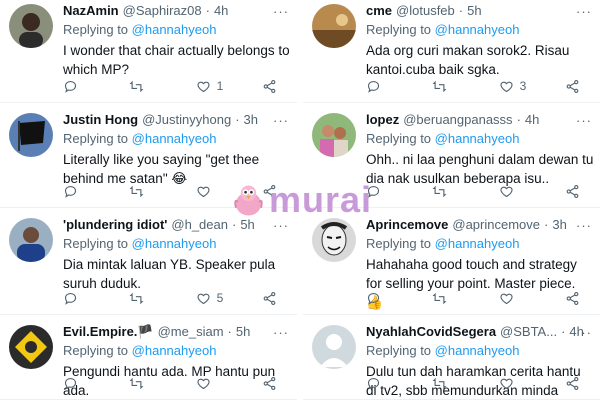 This screenshot has height=400, width=600. I want to click on bird-logo-icon, so click(248, 200).